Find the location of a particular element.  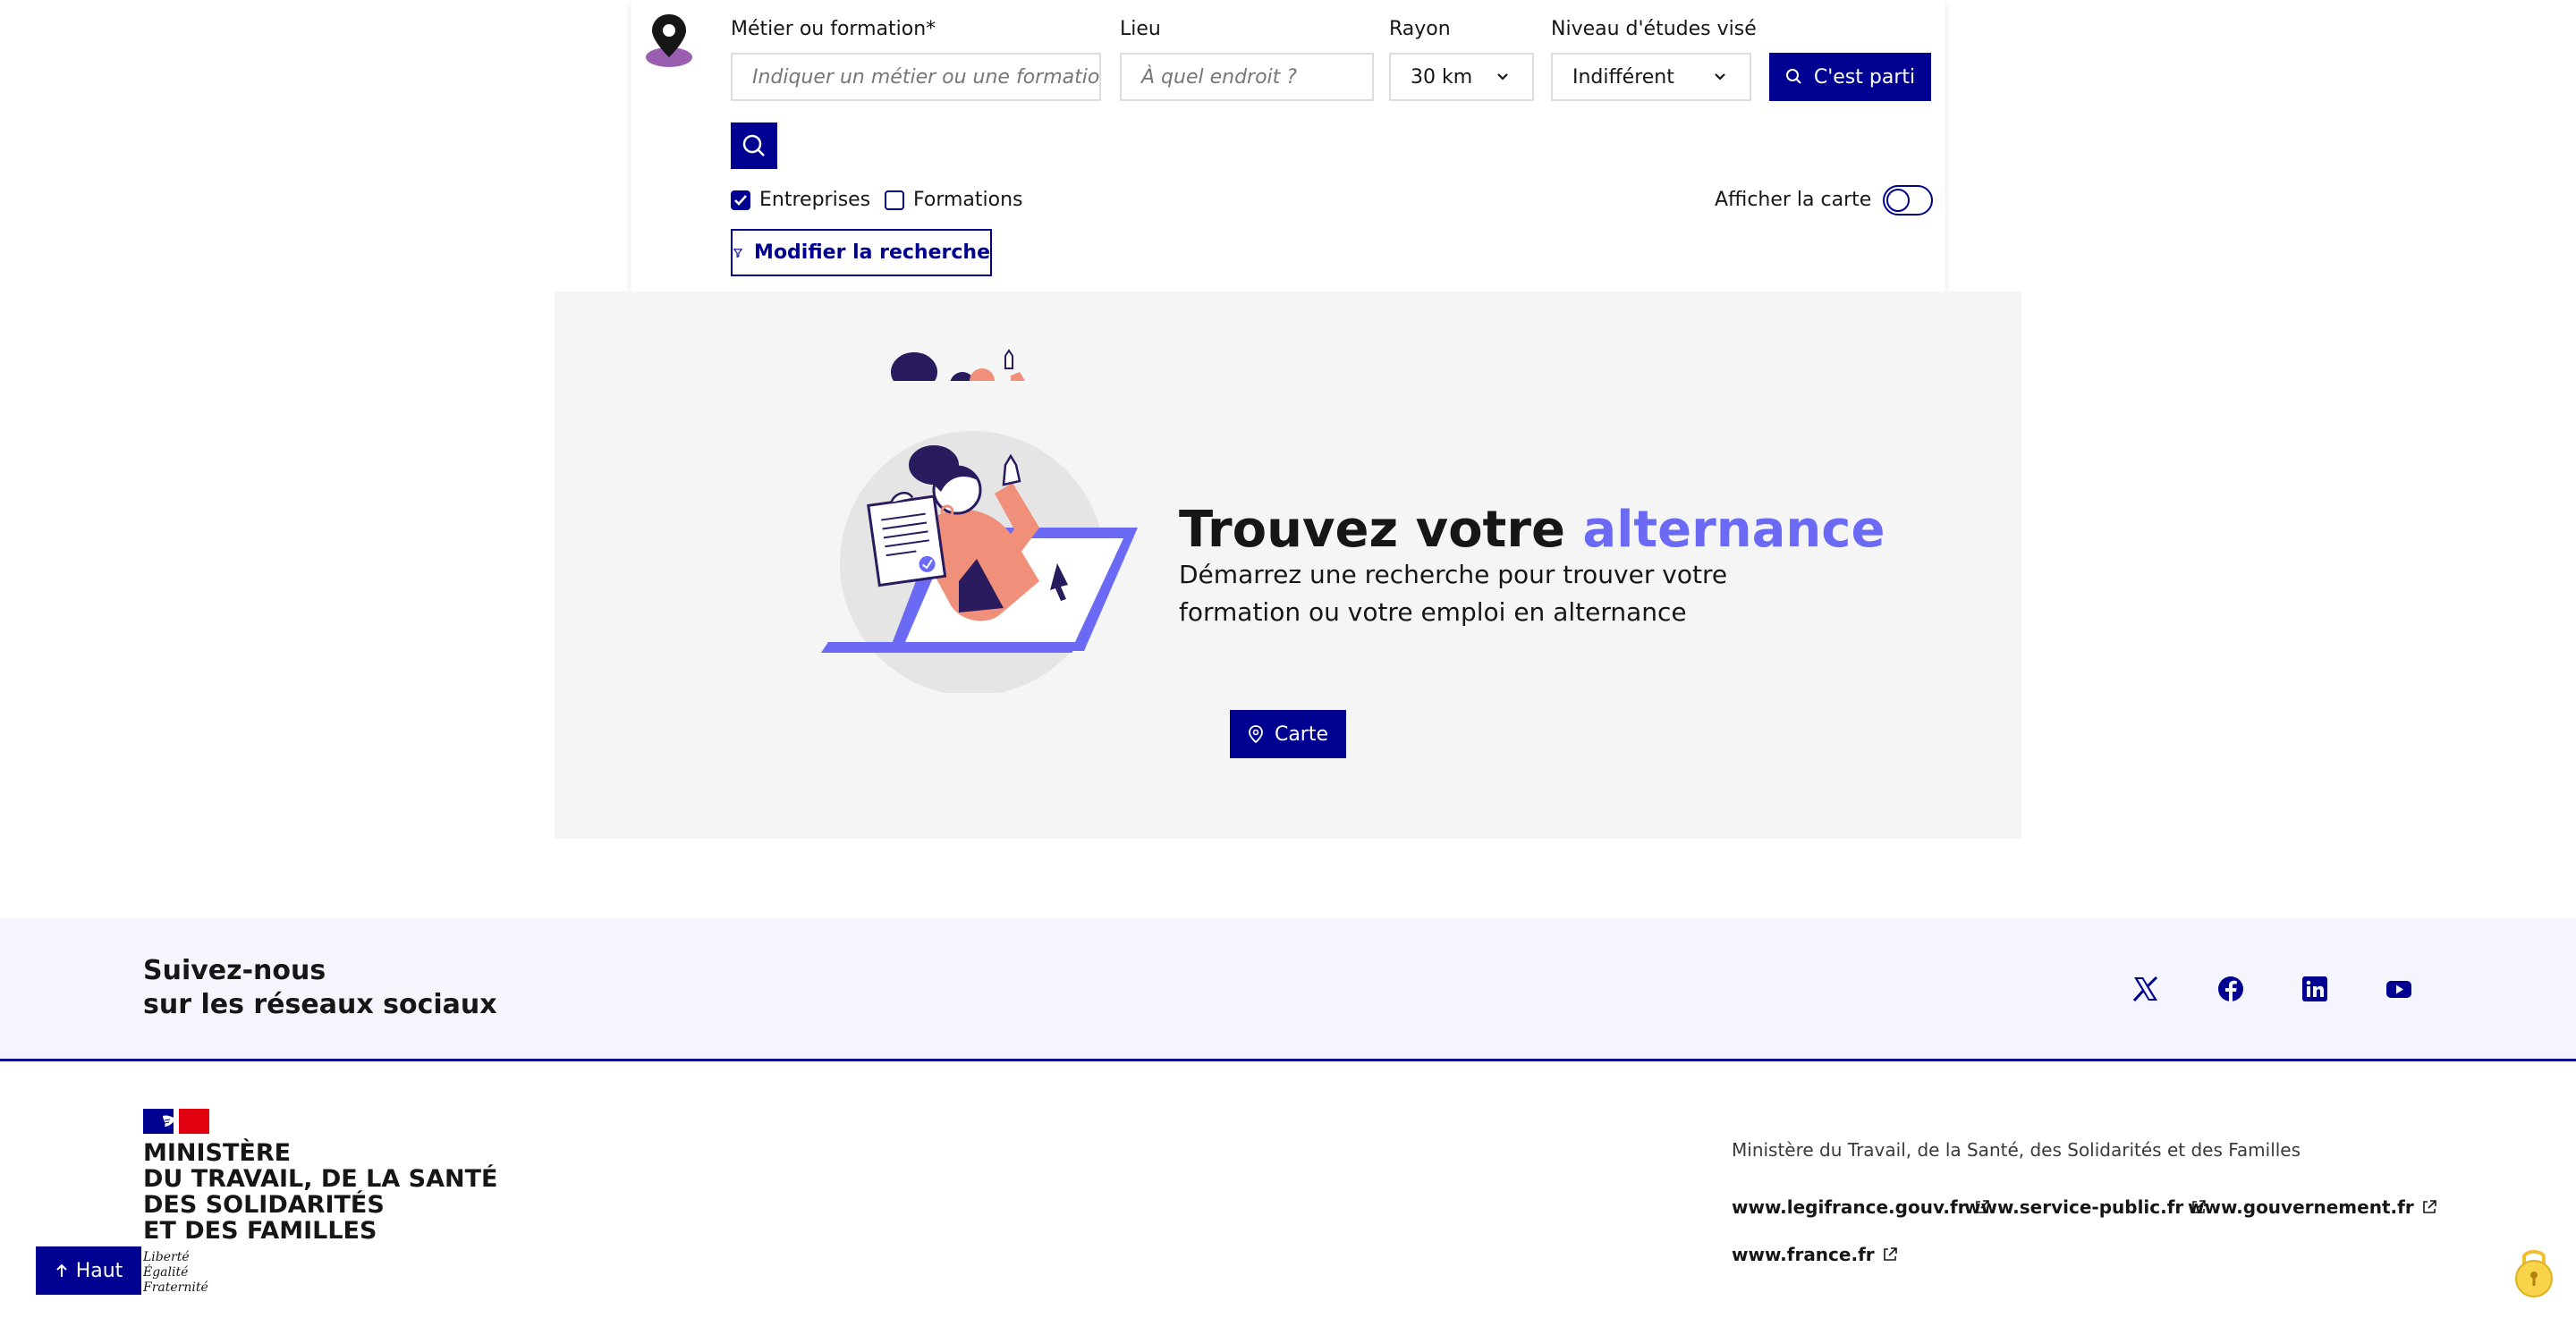

footer-link-label: www.legifrance.gouv.fr is located at coordinates (1849, 1207).